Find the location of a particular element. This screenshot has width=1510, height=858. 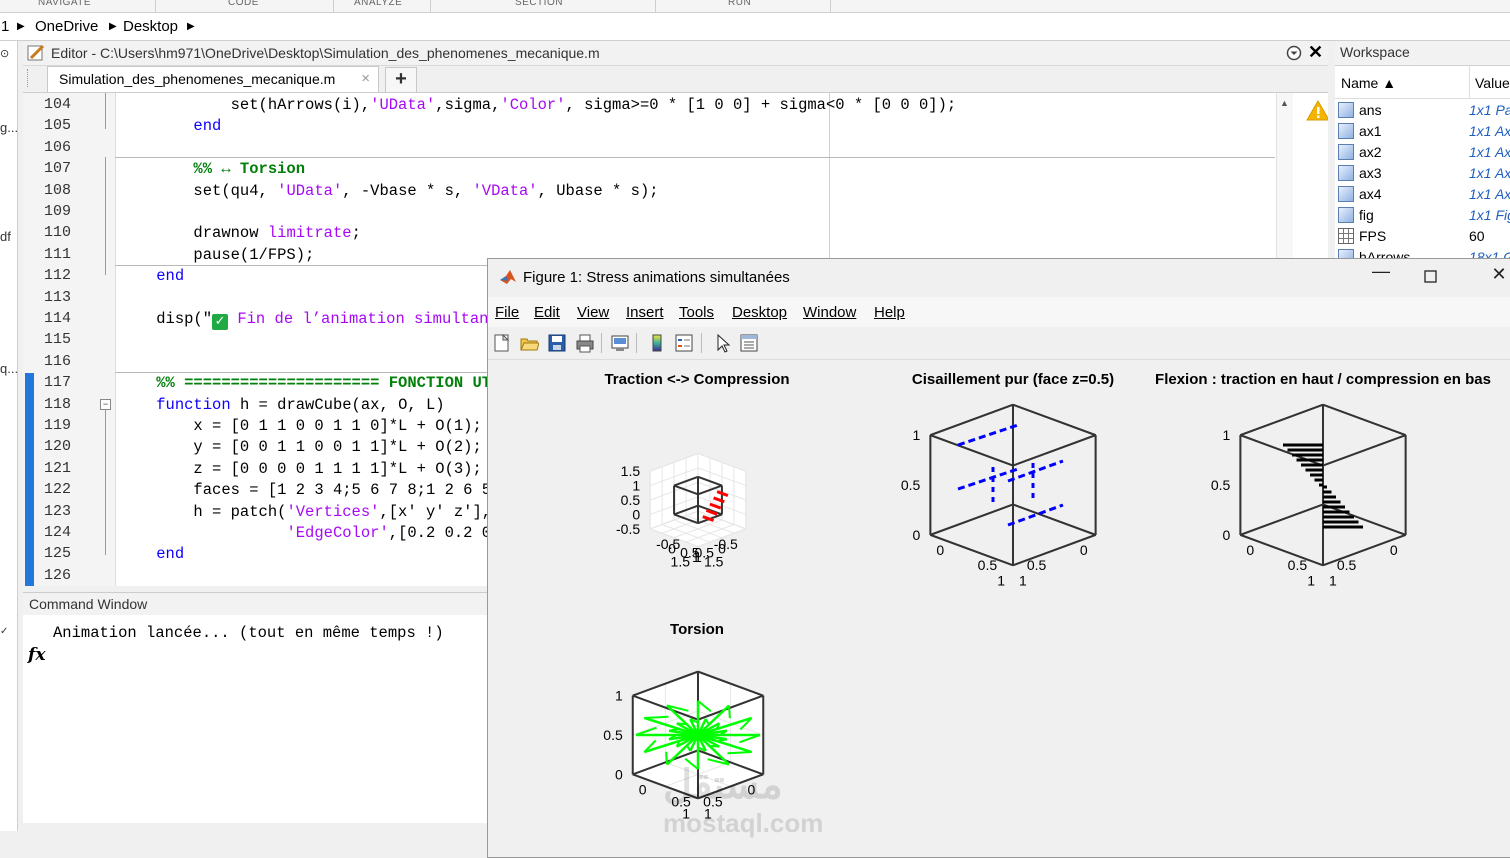

code-line: pause(1/FPS); is located at coordinates (216, 255).